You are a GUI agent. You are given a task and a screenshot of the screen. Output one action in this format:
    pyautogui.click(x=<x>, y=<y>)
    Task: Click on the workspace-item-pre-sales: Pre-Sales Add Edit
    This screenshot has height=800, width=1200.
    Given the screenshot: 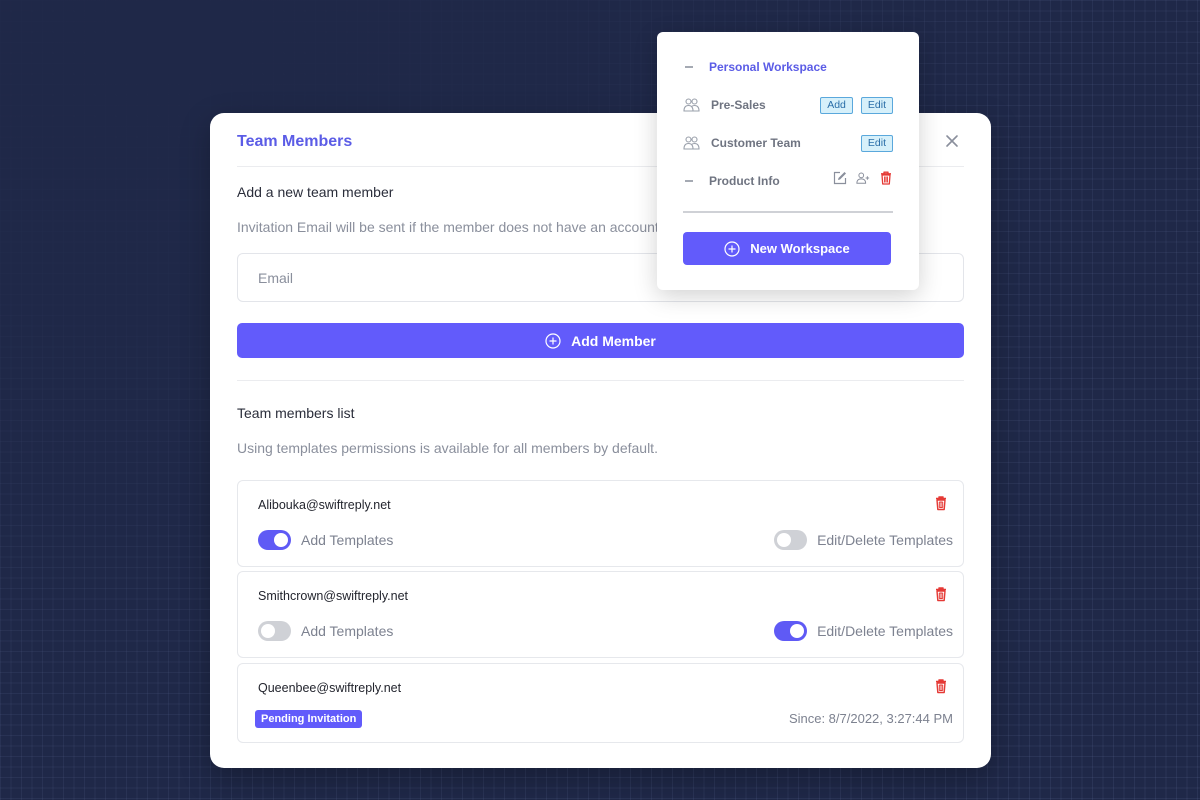 What is the action you would take?
    pyautogui.click(x=788, y=105)
    